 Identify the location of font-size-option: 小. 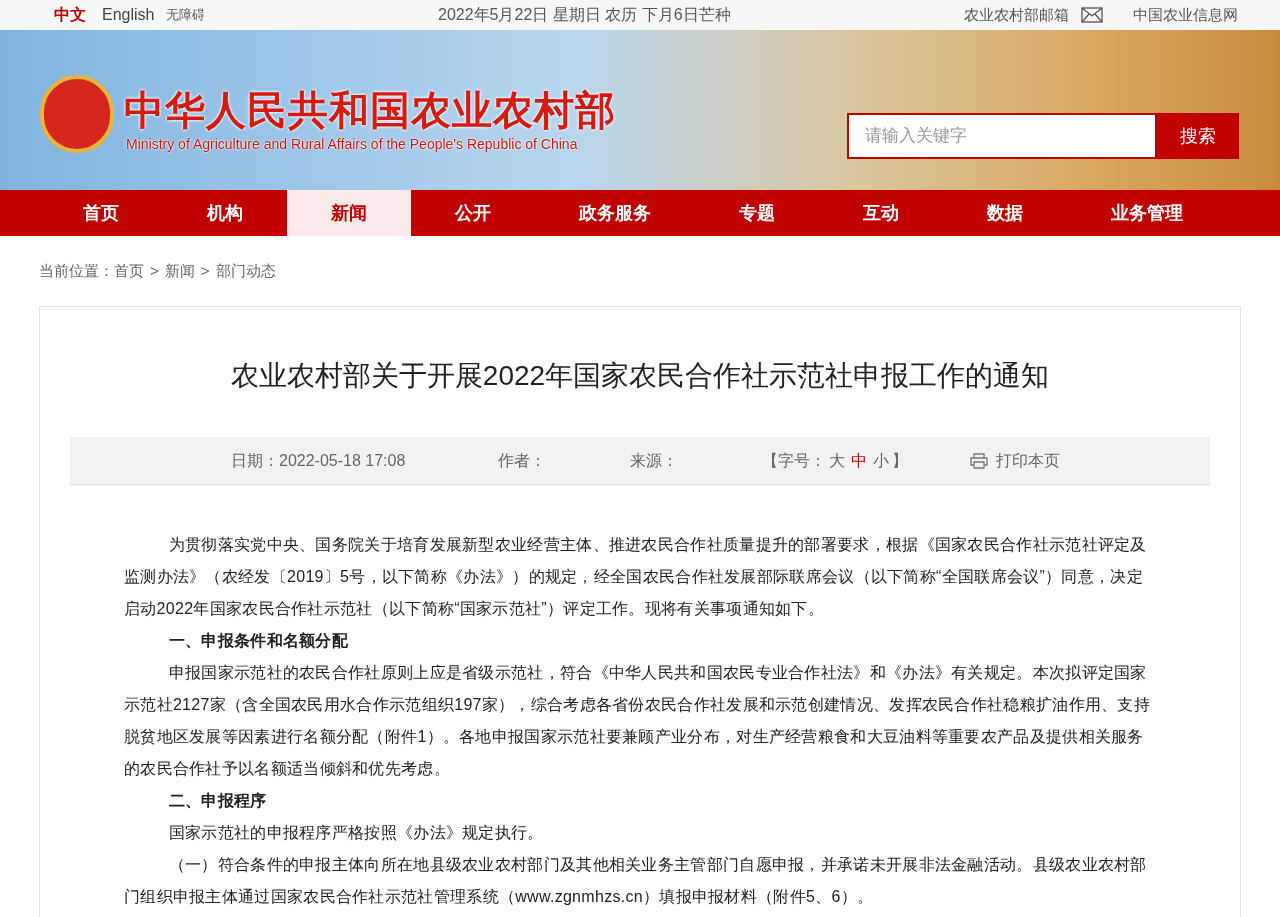
(881, 460).